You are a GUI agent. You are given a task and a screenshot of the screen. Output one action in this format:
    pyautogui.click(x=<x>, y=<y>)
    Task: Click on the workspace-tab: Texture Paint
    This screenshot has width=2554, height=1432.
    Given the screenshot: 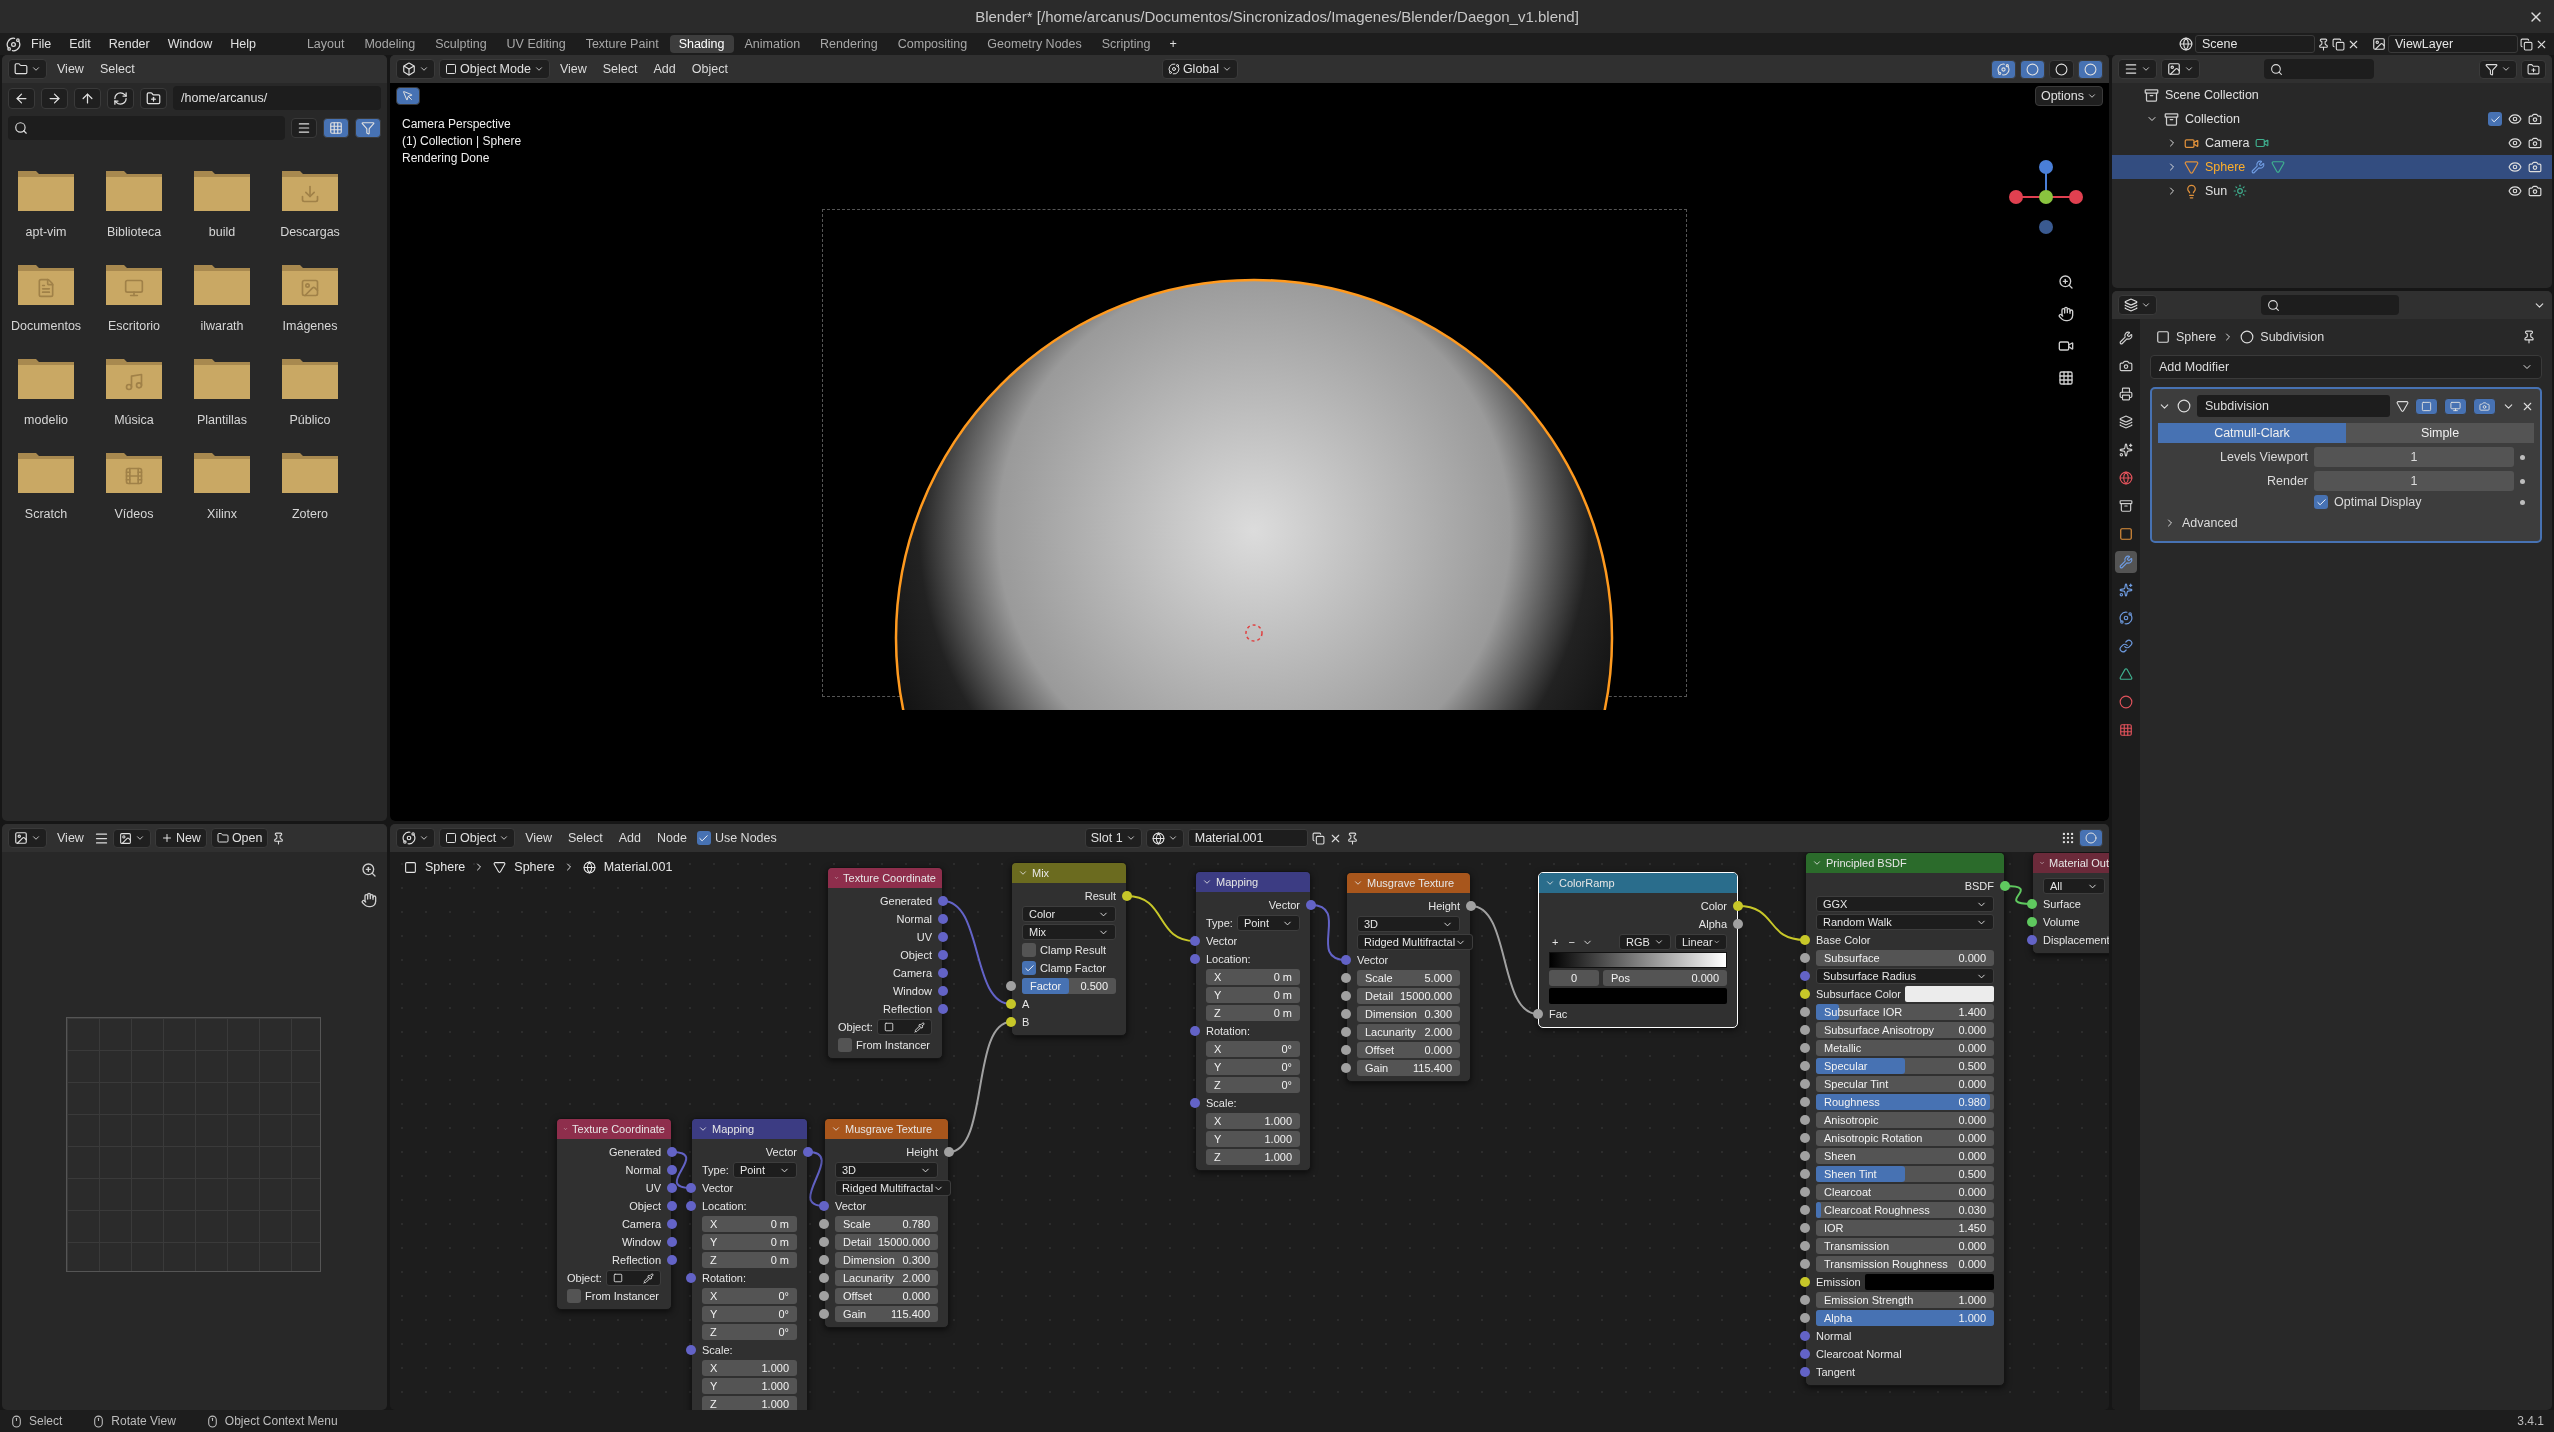 What is the action you would take?
    pyautogui.click(x=622, y=44)
    